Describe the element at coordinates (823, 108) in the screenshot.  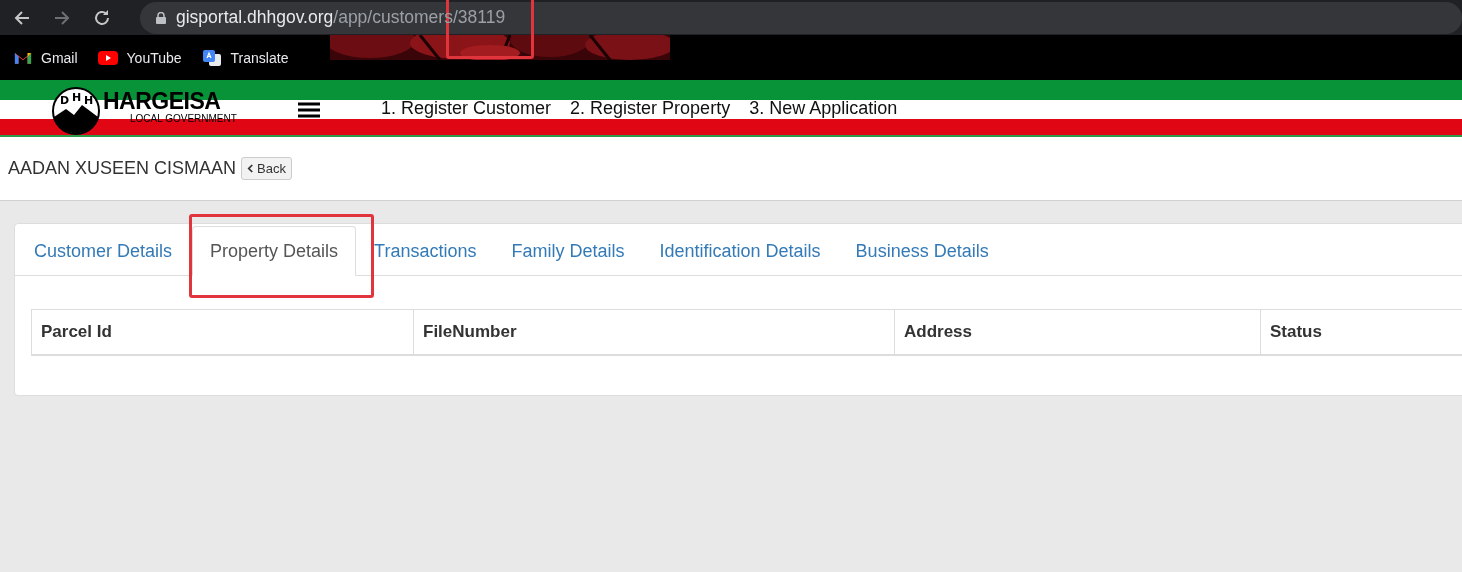
I see `nav-link: 3. New Application` at that location.